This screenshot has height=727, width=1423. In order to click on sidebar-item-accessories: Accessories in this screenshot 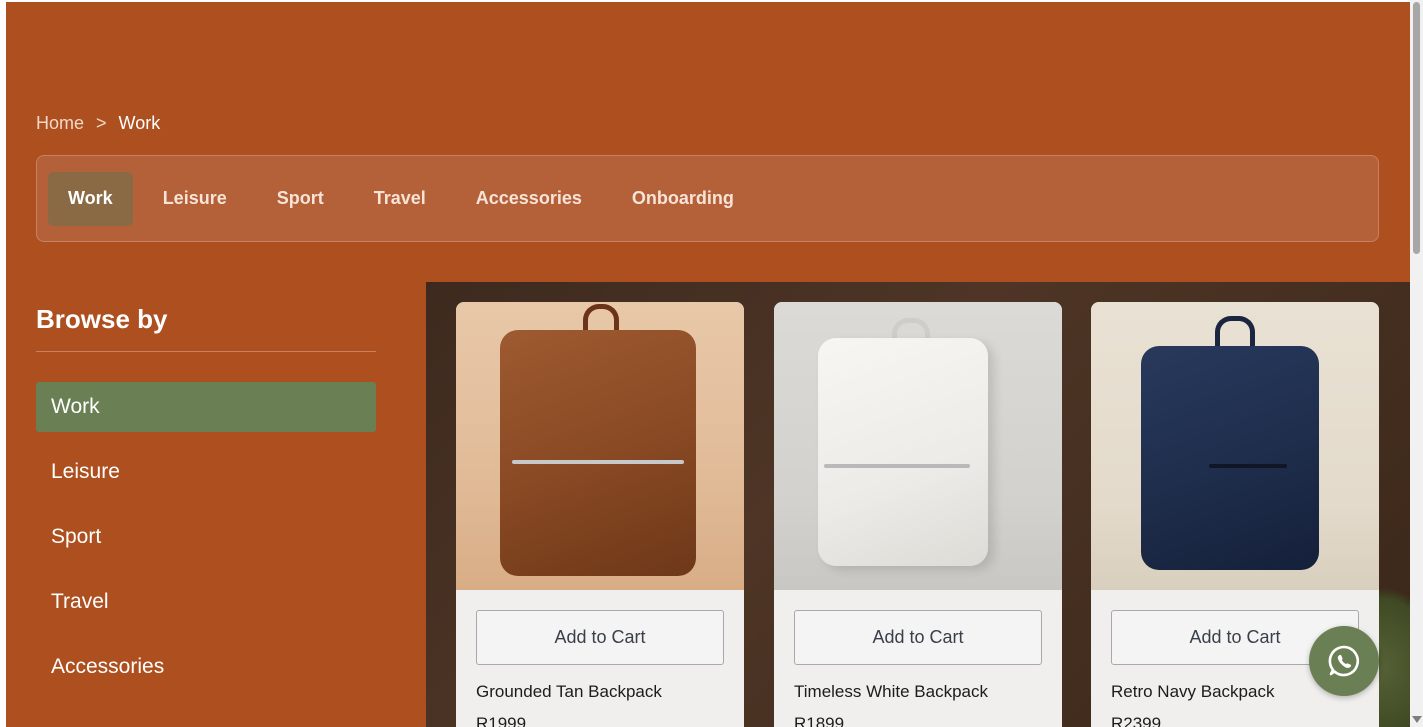, I will do `click(206, 667)`.